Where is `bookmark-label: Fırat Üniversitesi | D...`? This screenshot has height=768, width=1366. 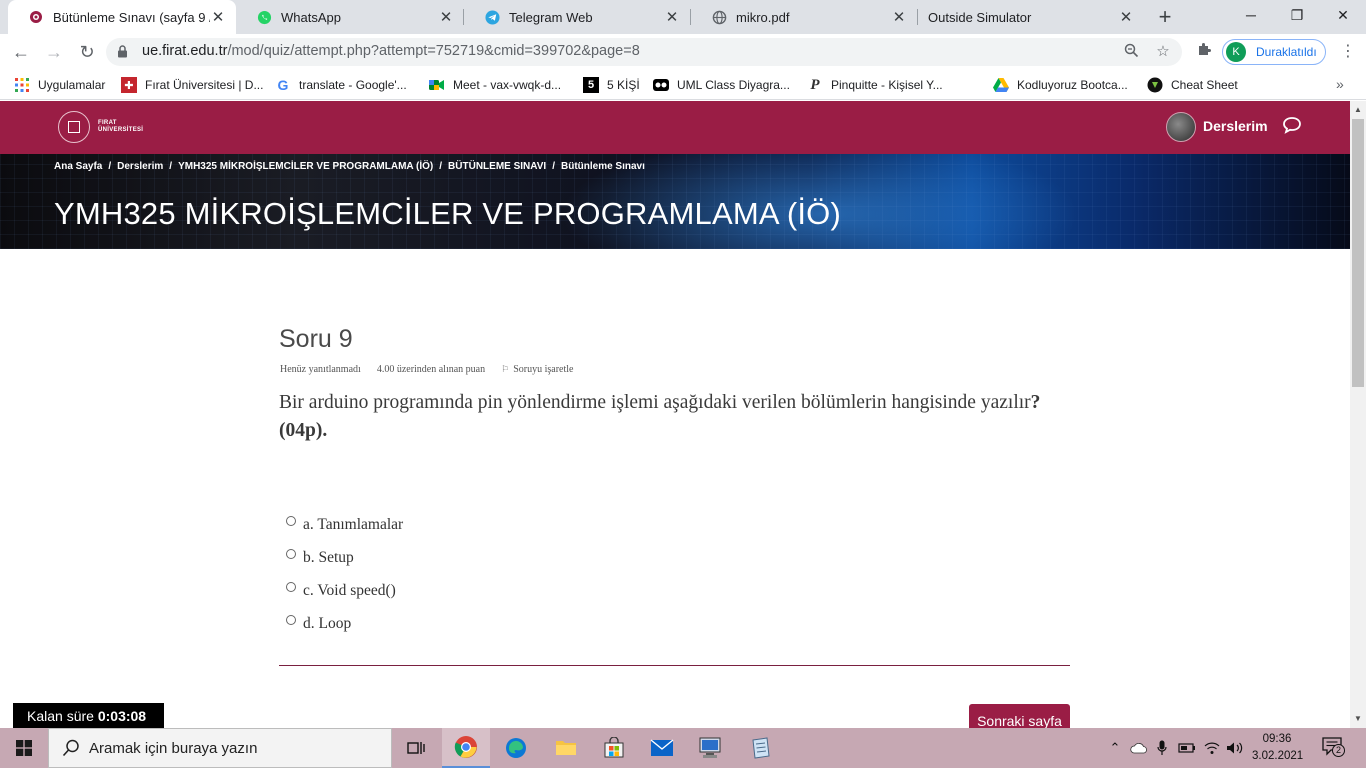 bookmark-label: Fırat Üniversitesi | D... is located at coordinates (204, 85).